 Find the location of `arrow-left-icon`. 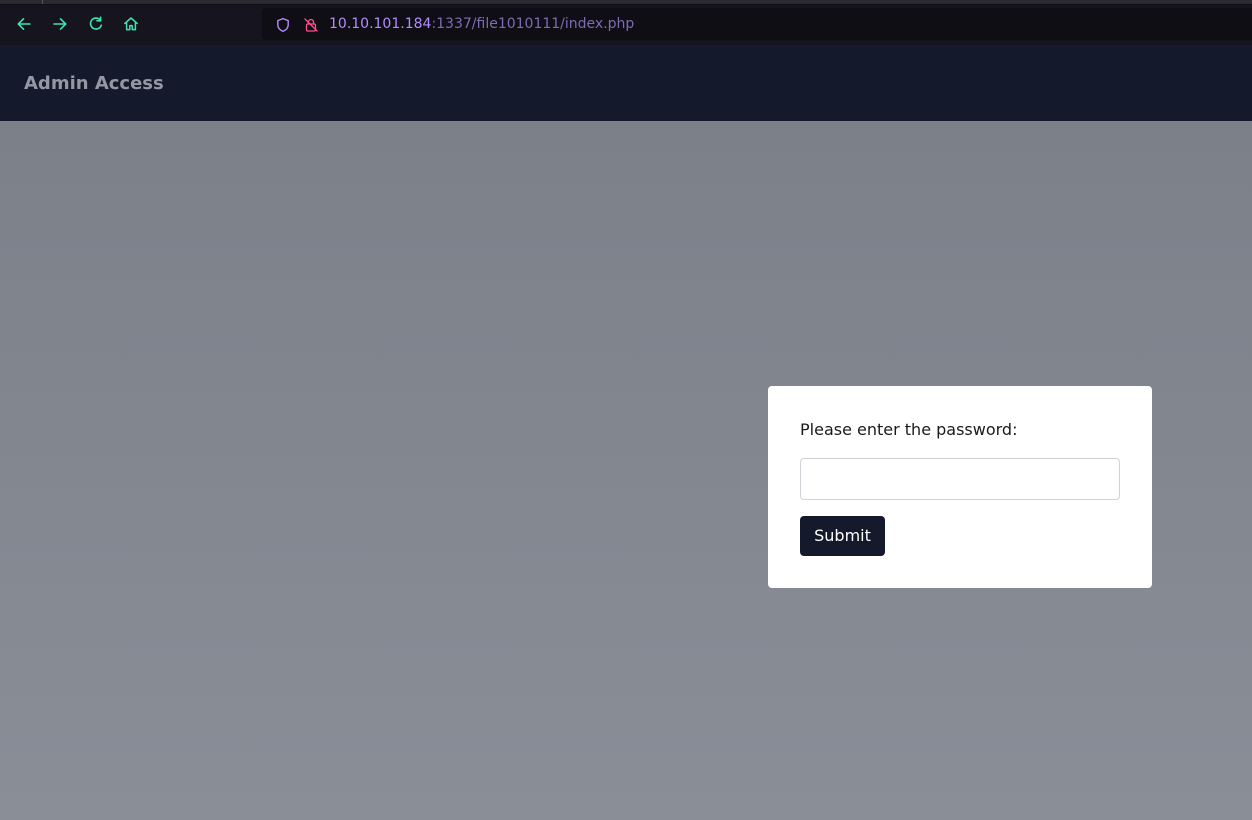

arrow-left-icon is located at coordinates (24, 24).